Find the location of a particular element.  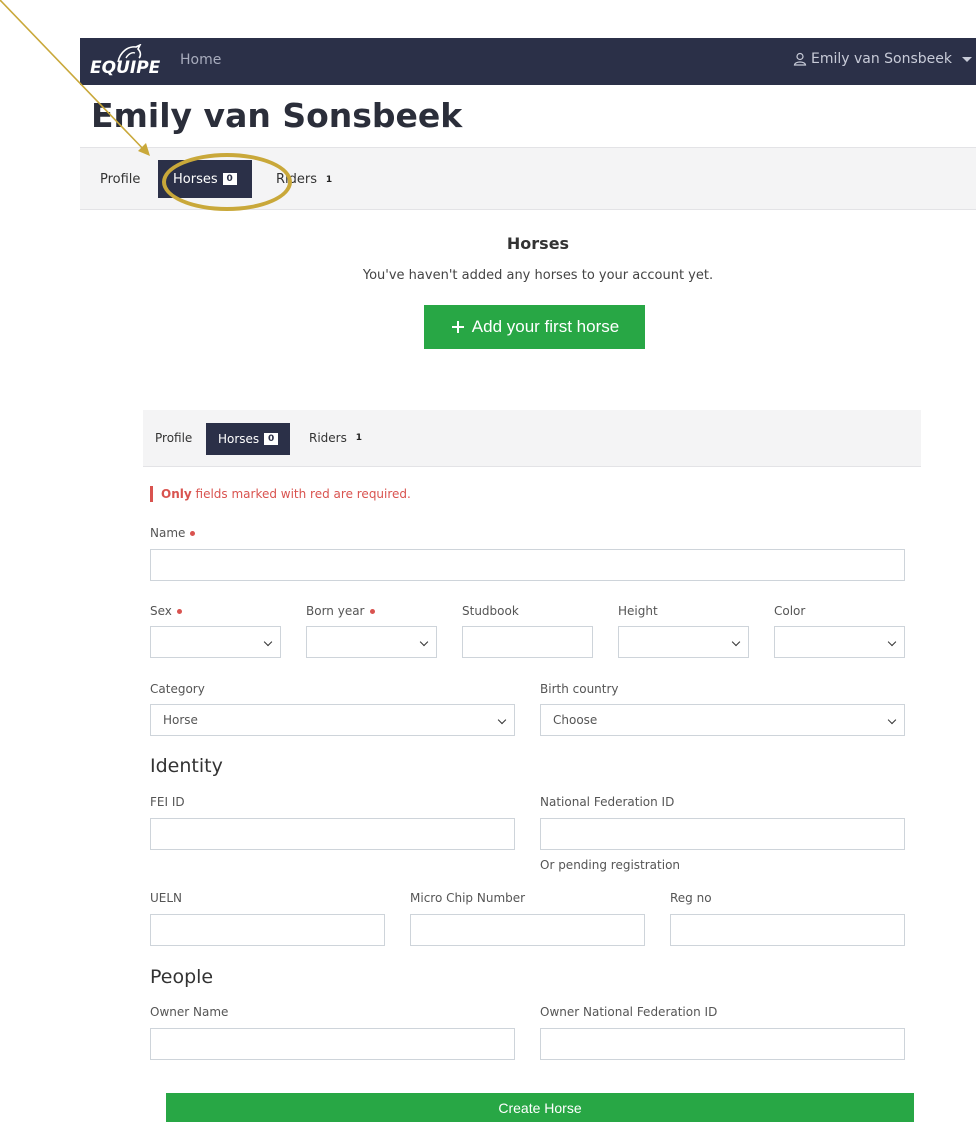

label-text: National Federation ID is located at coordinates (607, 802).